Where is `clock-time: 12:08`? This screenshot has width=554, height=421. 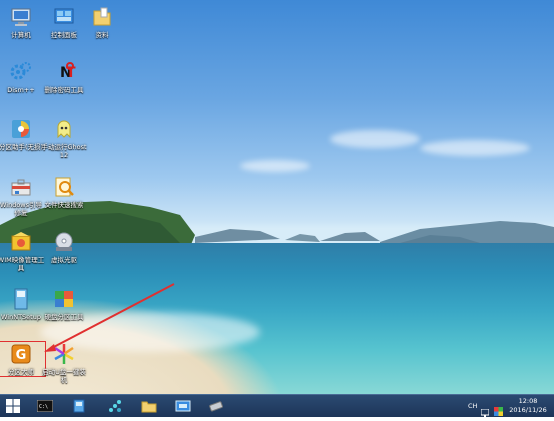
clock-time: 12:08 is located at coordinates (528, 401).